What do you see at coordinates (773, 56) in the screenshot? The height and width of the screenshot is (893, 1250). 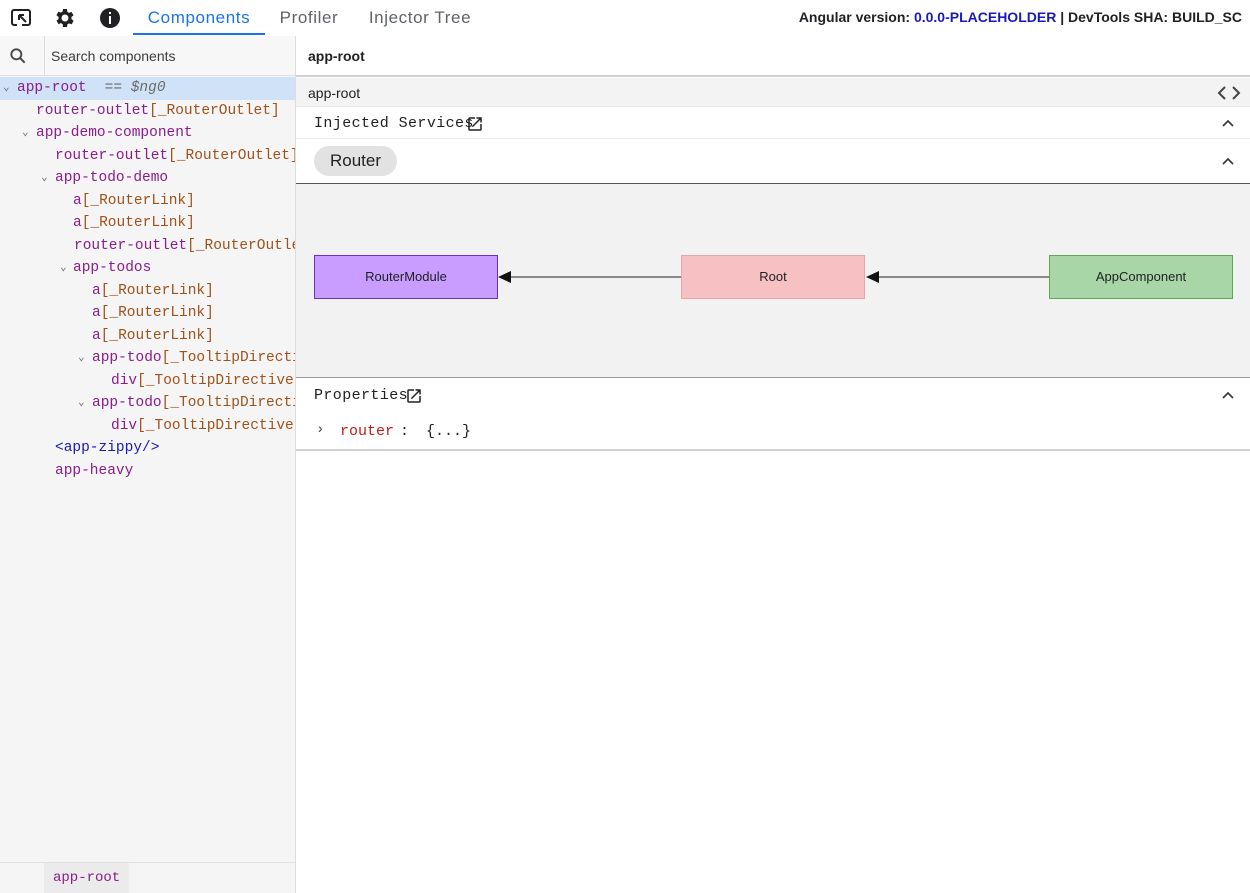 I see `selected-component-header: app-root` at bounding box center [773, 56].